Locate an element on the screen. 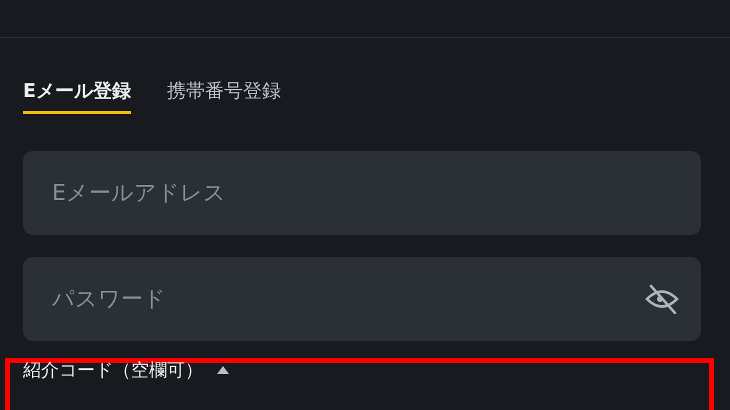  tab: 携帯番号登録 is located at coordinates (223, 96).